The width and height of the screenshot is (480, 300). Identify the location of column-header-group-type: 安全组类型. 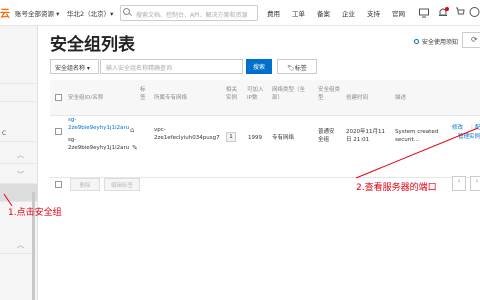
(329, 94).